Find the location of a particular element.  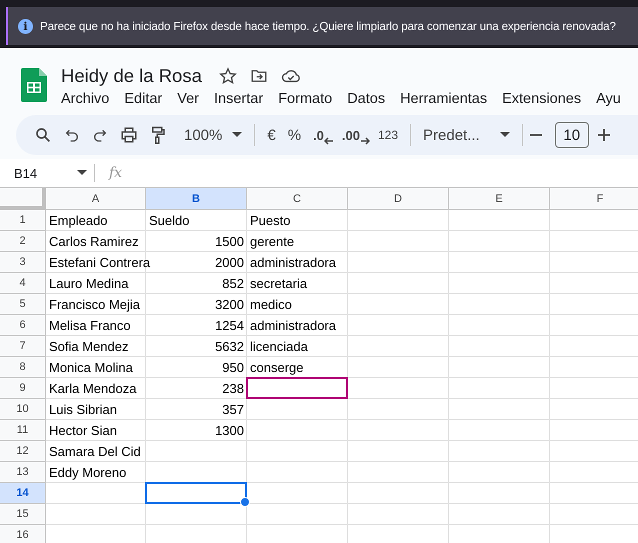

font-size-field: 10 is located at coordinates (571, 135).